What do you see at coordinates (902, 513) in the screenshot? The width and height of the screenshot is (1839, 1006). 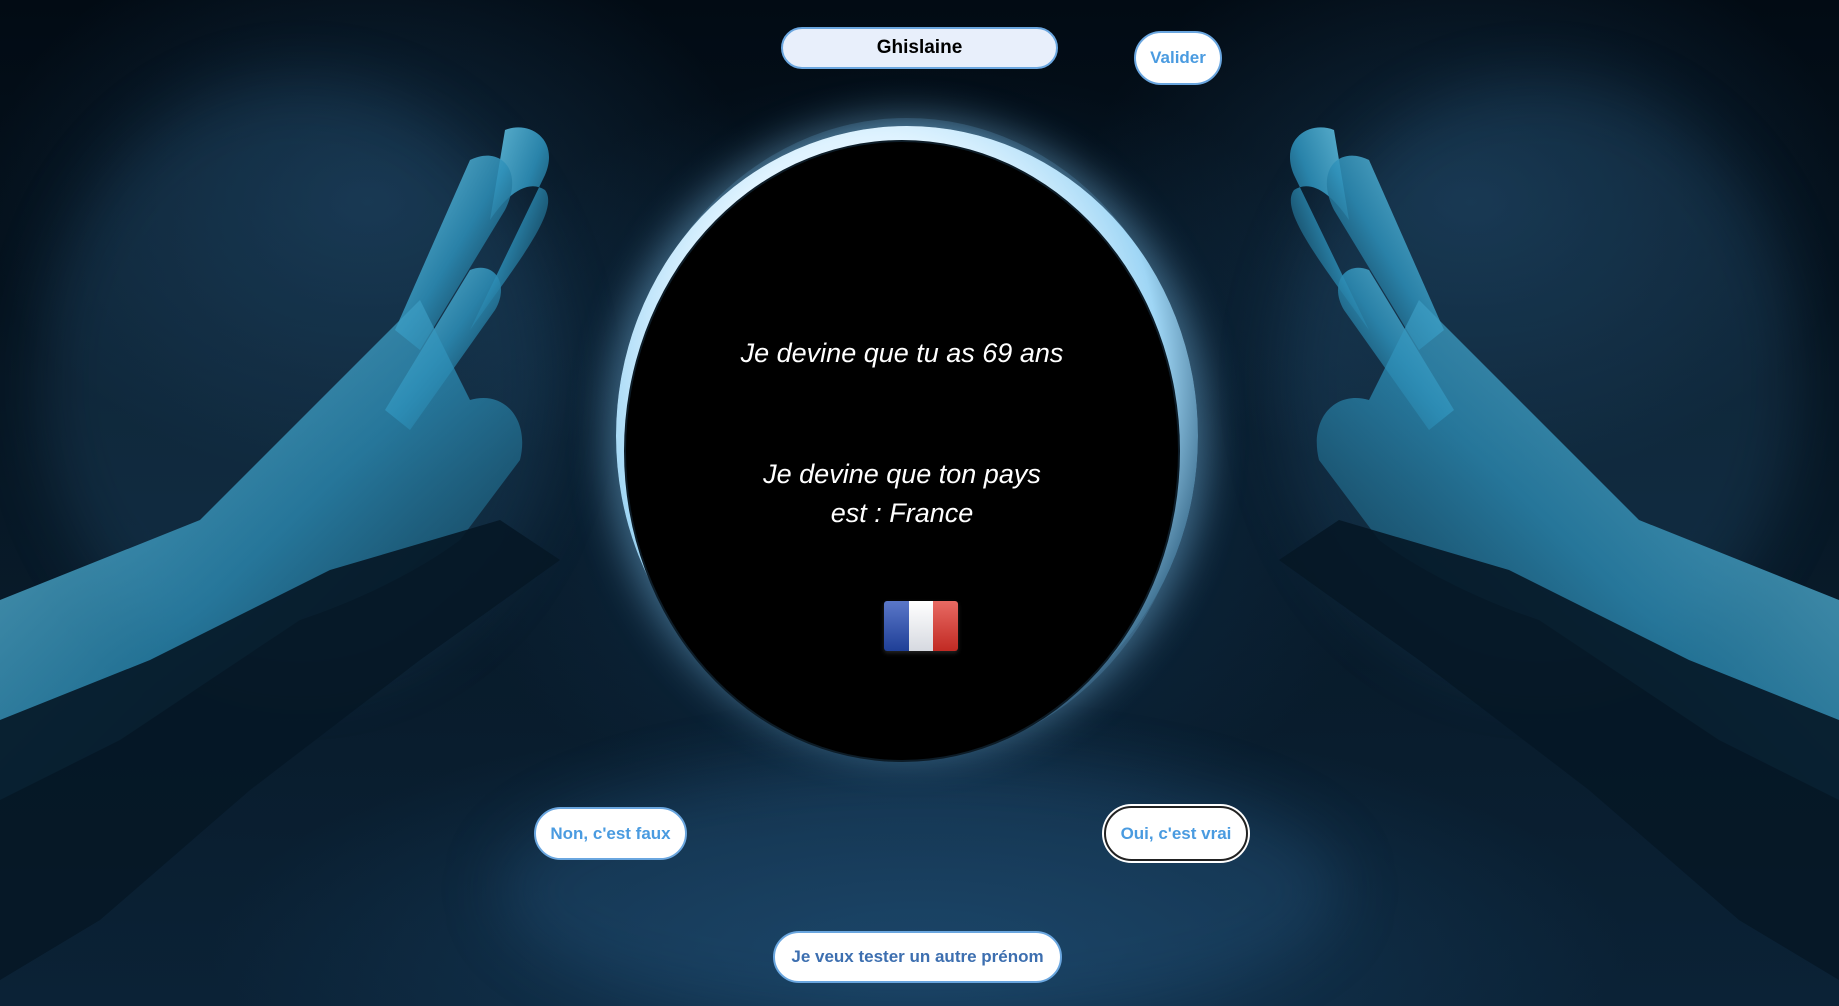 I see `country-guess-line-2: est : France` at bounding box center [902, 513].